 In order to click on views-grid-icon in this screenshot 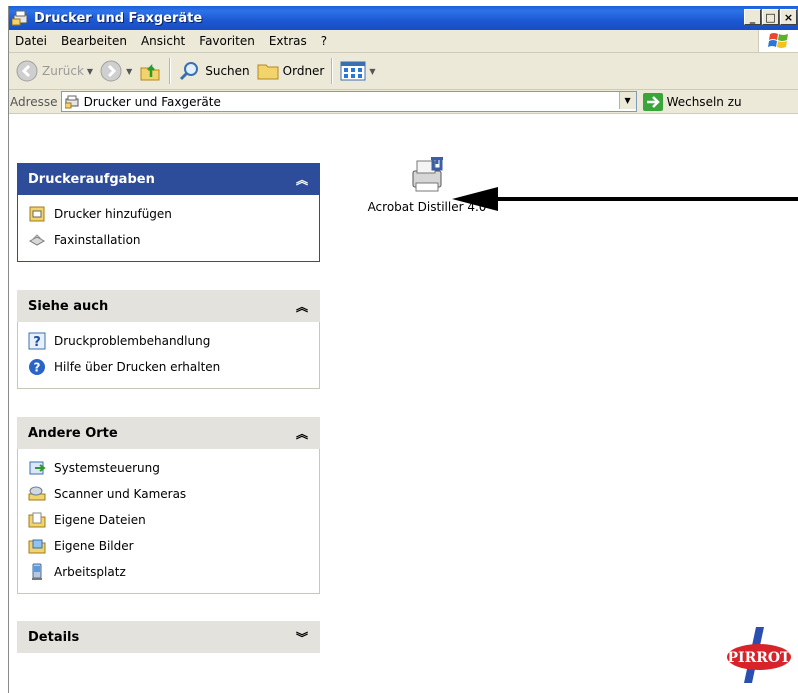, I will do `click(353, 71)`.